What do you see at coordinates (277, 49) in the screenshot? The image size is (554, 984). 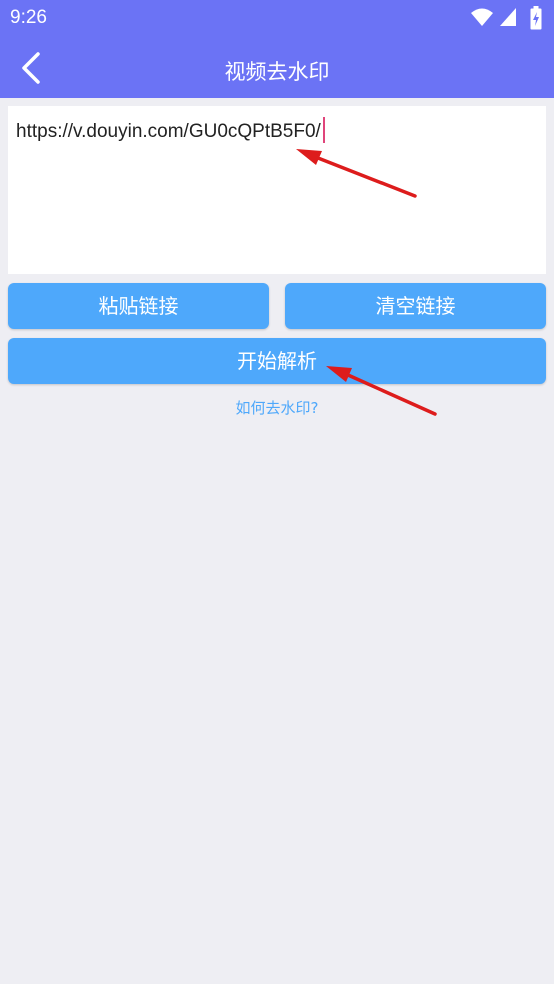 I see `app-header: 9:26 视频去水印` at bounding box center [277, 49].